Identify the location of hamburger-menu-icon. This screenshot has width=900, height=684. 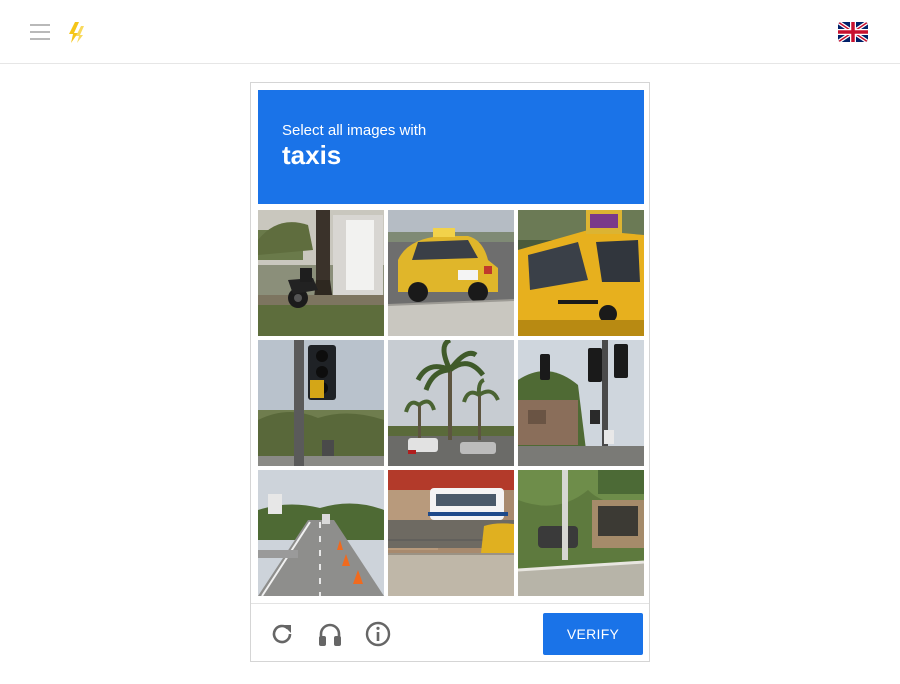
(40, 32).